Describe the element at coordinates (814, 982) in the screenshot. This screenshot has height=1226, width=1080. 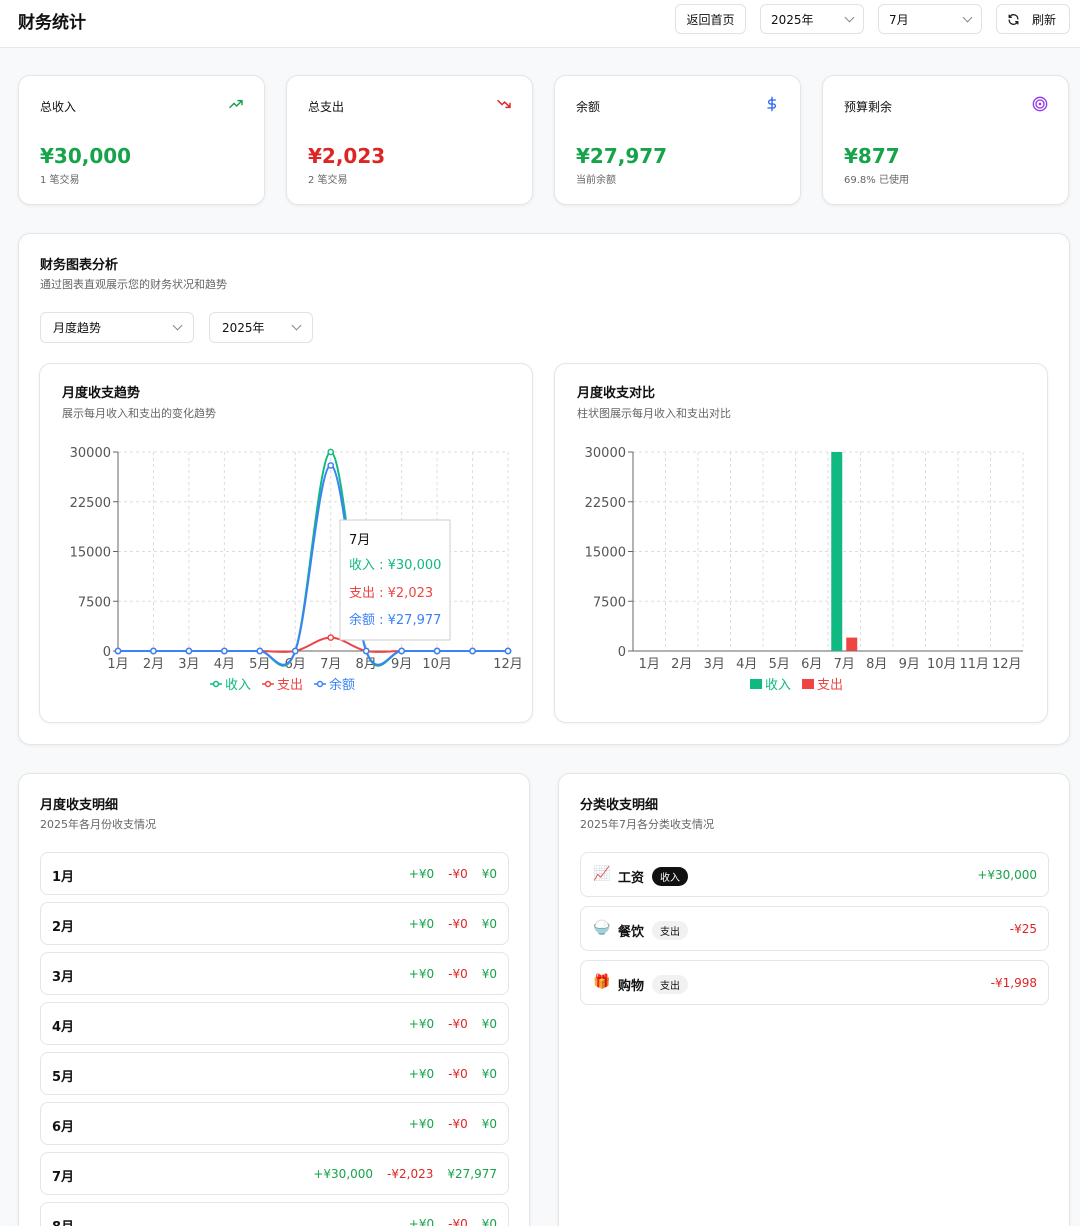
I see `category-row: 🎁 购物 支出 -¥1,998` at that location.